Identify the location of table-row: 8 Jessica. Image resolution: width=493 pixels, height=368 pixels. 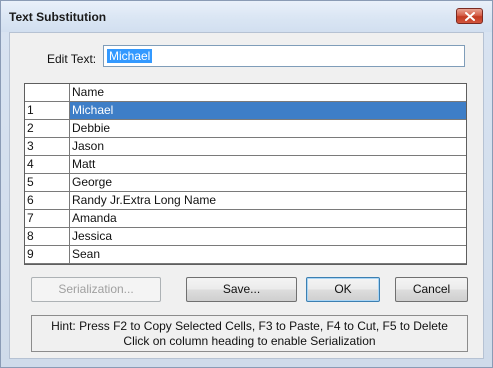
(245, 237).